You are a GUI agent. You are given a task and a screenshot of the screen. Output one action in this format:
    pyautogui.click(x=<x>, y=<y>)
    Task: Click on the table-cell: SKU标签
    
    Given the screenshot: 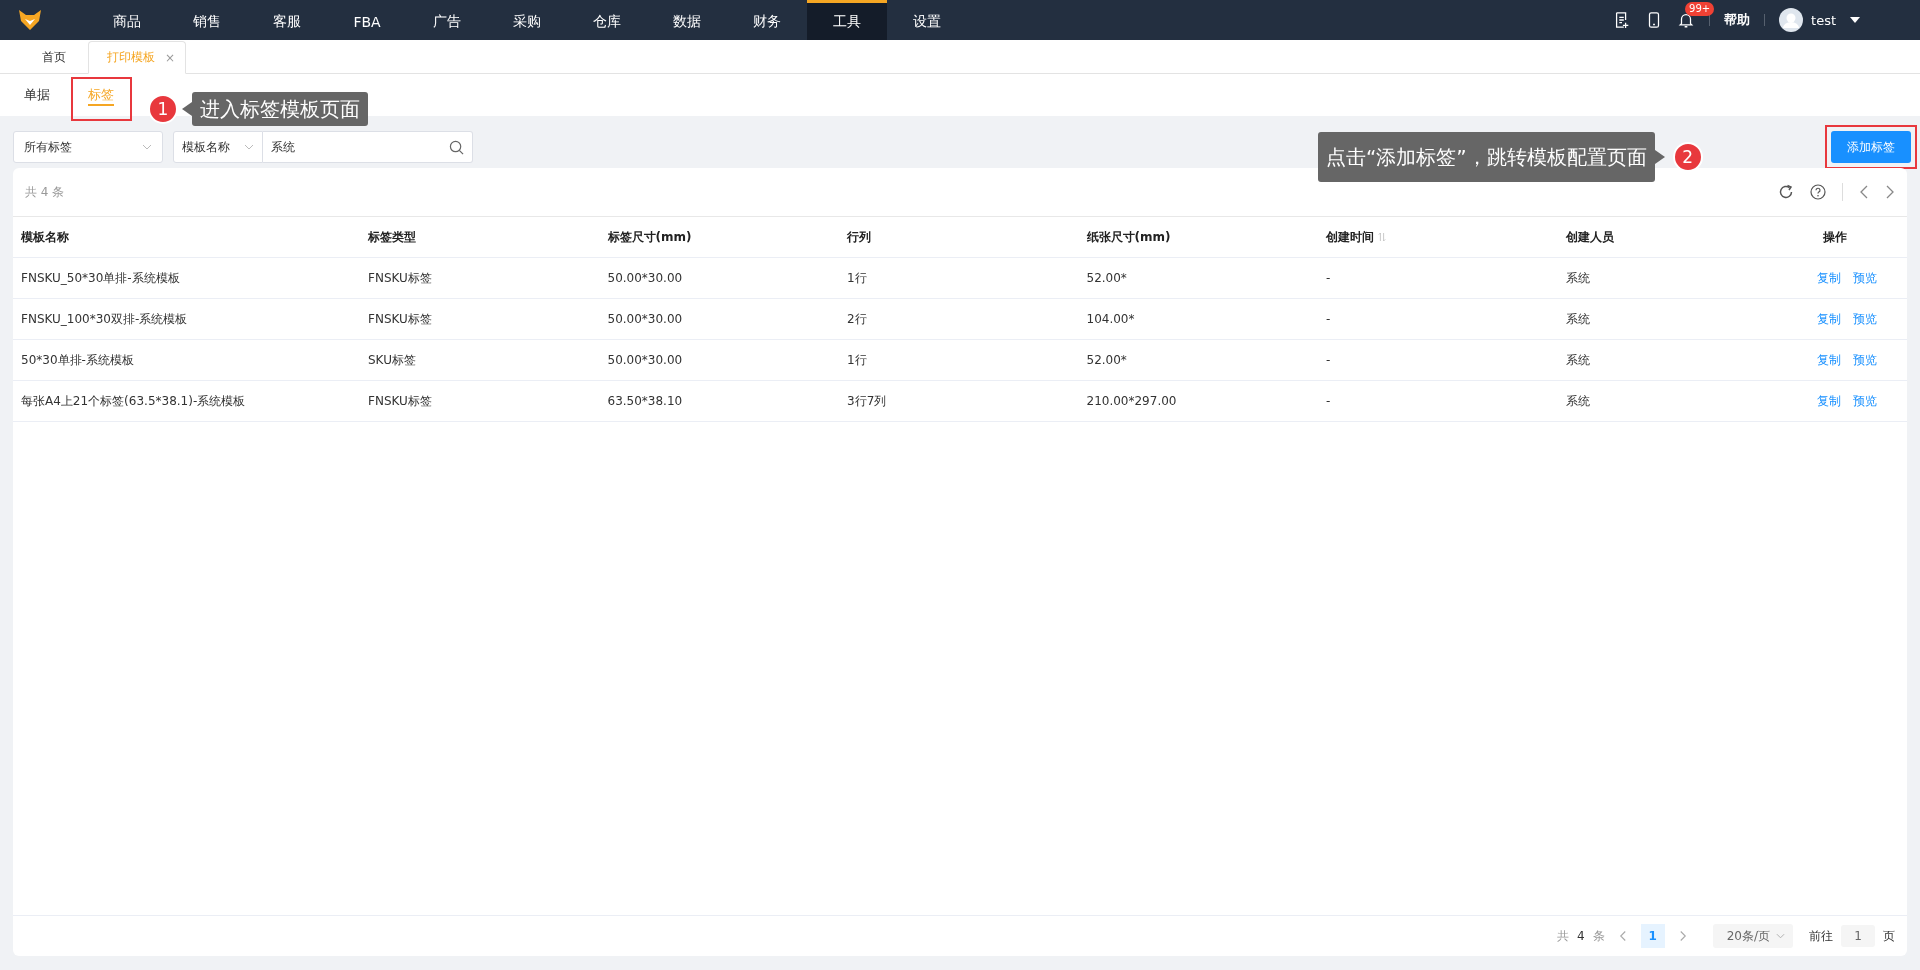 What is the action you would take?
    pyautogui.click(x=392, y=359)
    